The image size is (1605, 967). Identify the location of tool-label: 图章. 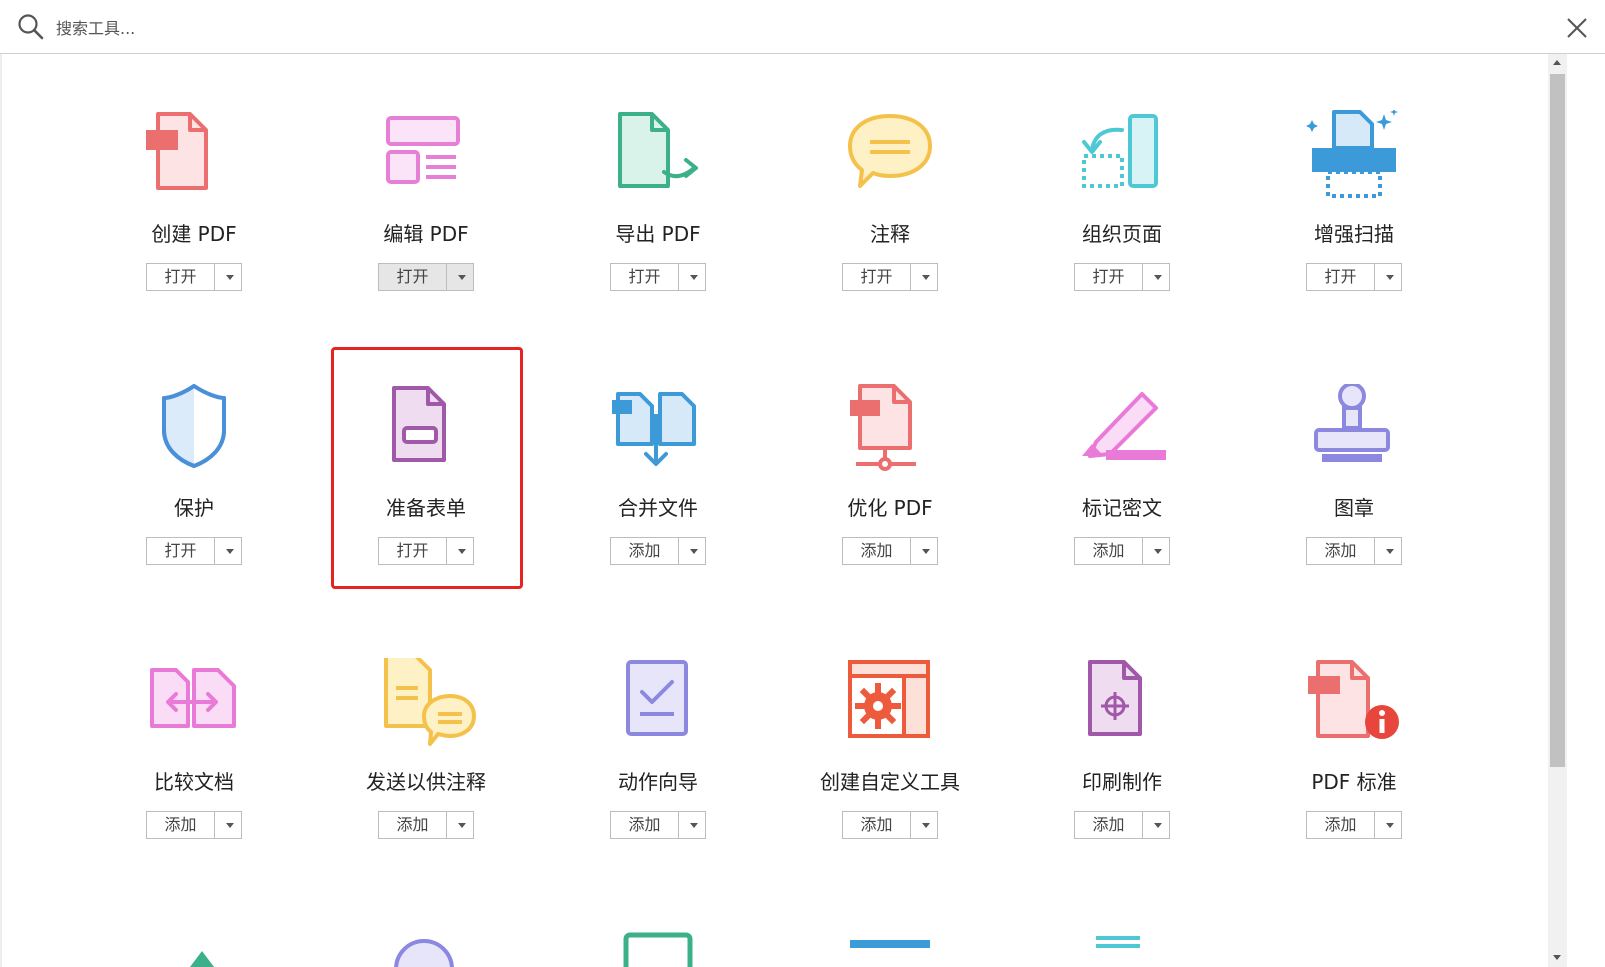
(1354, 508).